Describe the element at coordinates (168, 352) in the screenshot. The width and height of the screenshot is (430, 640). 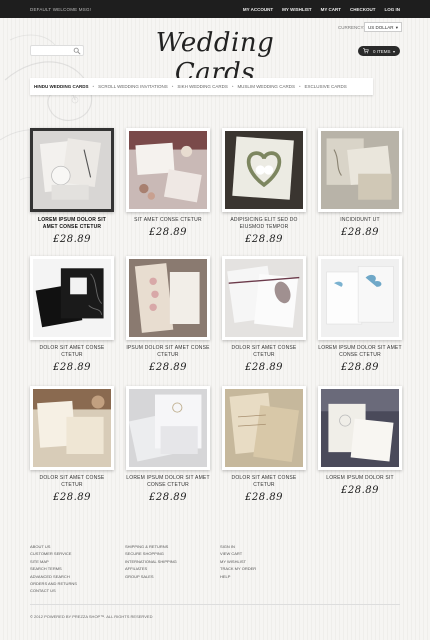
I see `product-name: IPSUM DOLOR SIT AMET CONSE CTETUR` at that location.